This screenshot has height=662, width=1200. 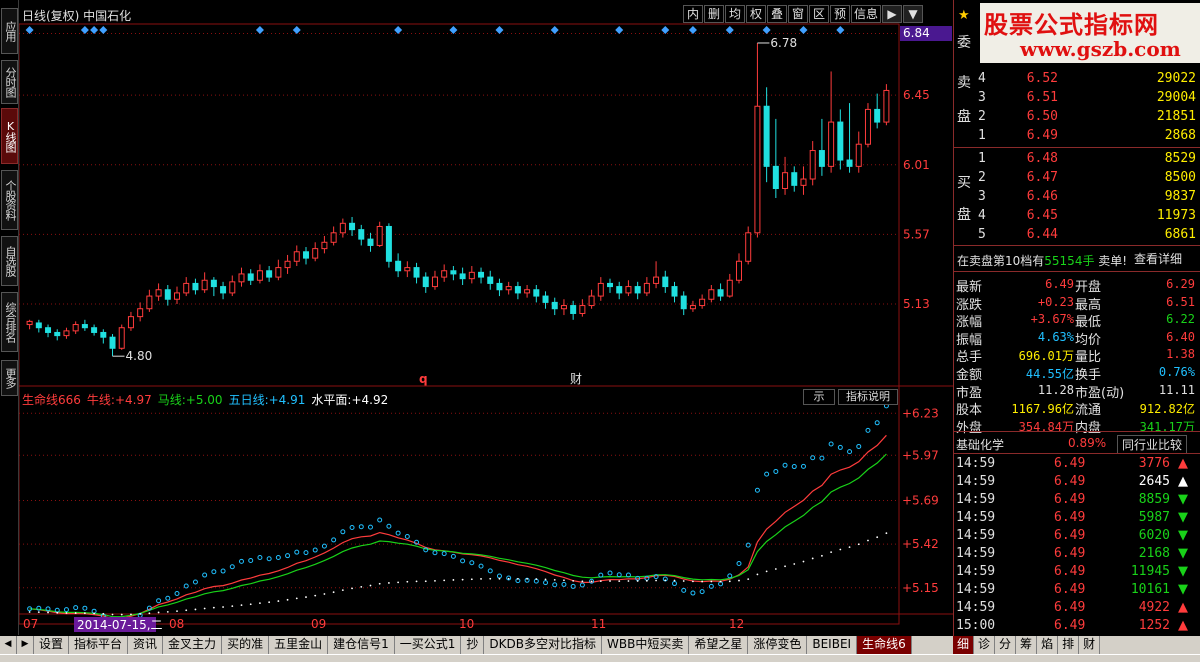 I want to click on indicator-tab: WBB中短买卖, so click(x=645, y=645).